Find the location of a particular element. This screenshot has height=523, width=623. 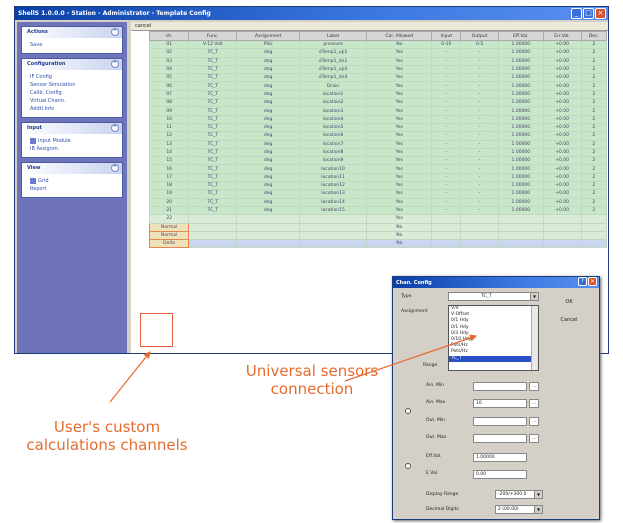

table-row: 12 TC_T deg location6 Yes - -1.00000 +0.00 2 is located at coordinates (378, 136).